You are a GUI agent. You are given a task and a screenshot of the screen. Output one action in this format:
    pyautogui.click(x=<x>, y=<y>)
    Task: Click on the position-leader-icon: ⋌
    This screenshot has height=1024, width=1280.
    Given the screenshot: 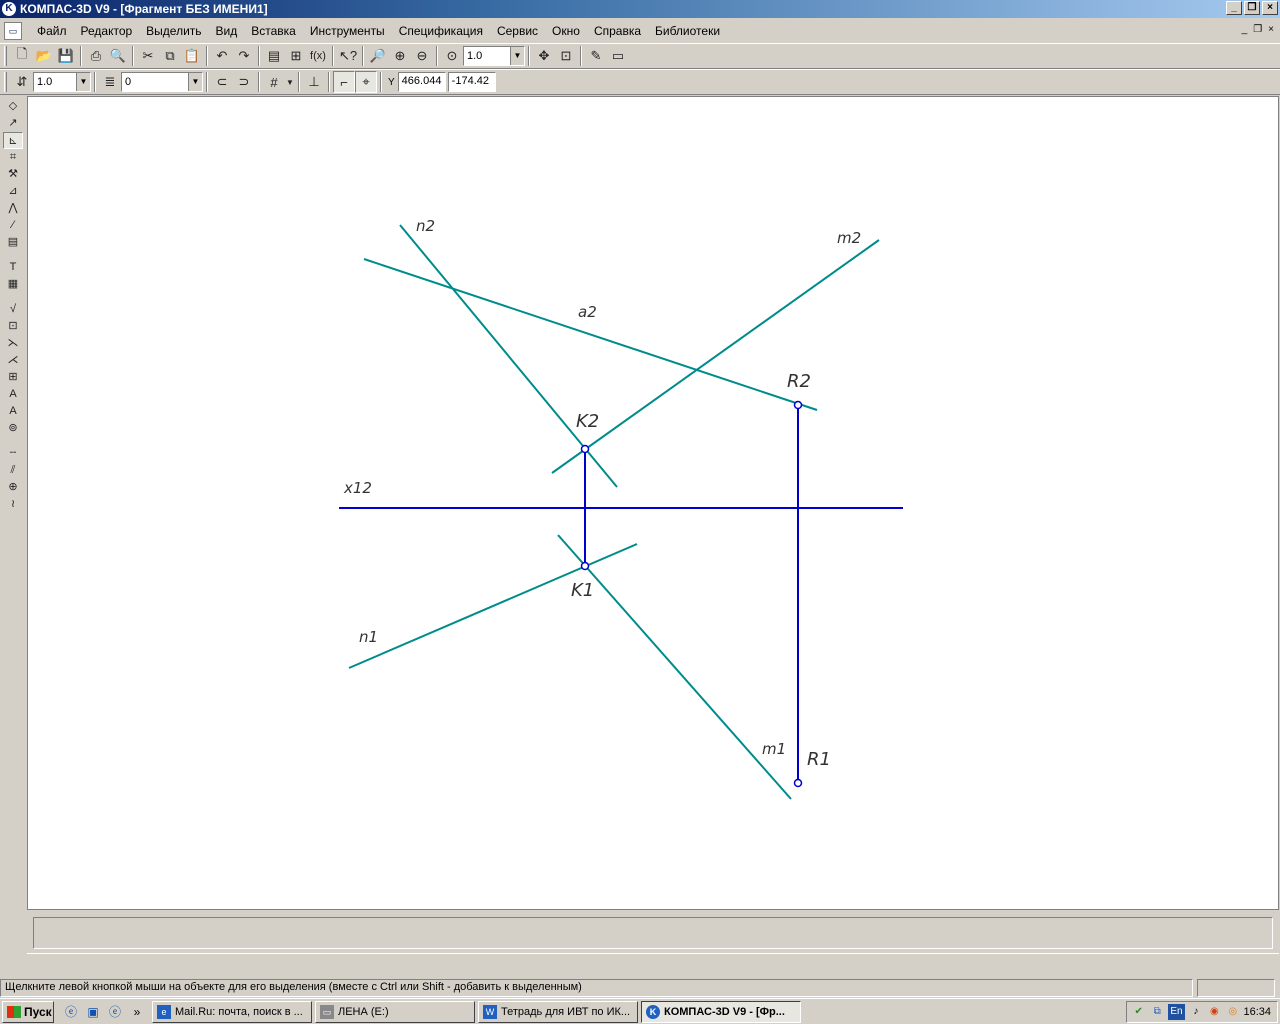 What is the action you would take?
    pyautogui.click(x=13, y=360)
    